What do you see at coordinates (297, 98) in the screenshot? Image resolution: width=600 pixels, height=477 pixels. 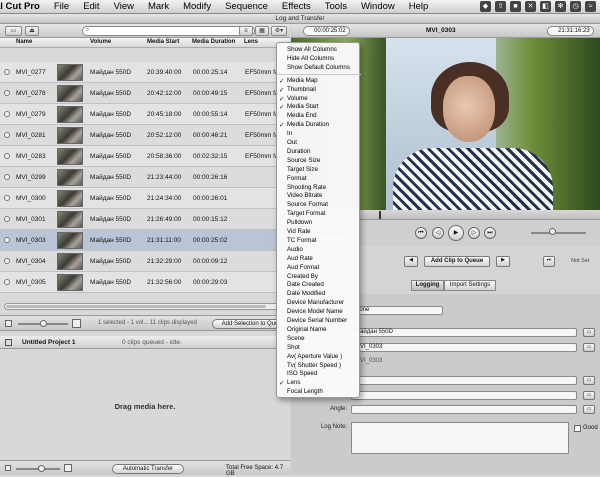 I see `menu-item: Volume` at bounding box center [297, 98].